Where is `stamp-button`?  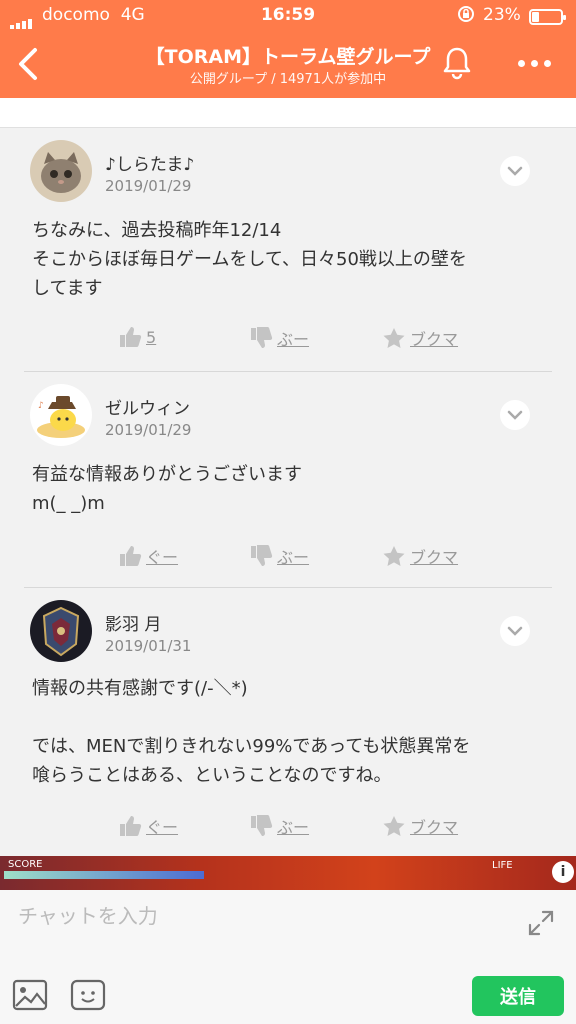
stamp-button is located at coordinates (88, 995).